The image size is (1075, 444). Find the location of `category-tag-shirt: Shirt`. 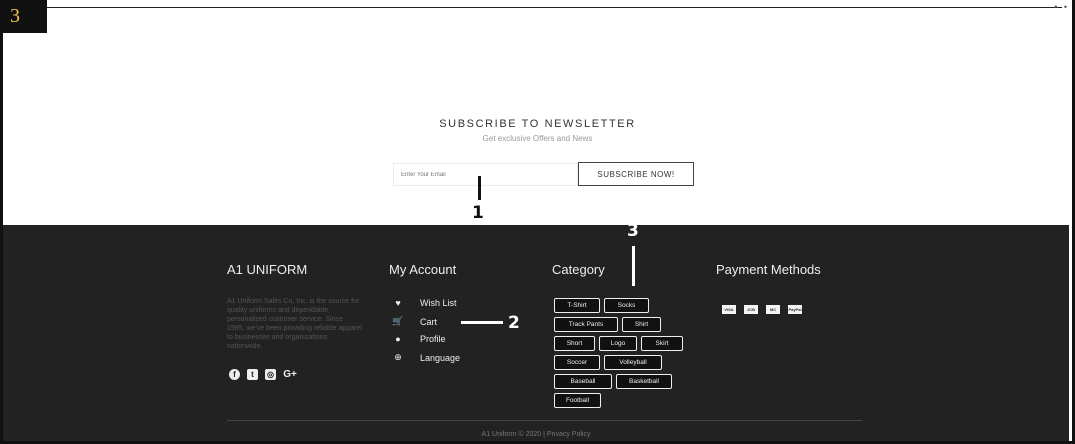

category-tag-shirt: Shirt is located at coordinates (641, 324).